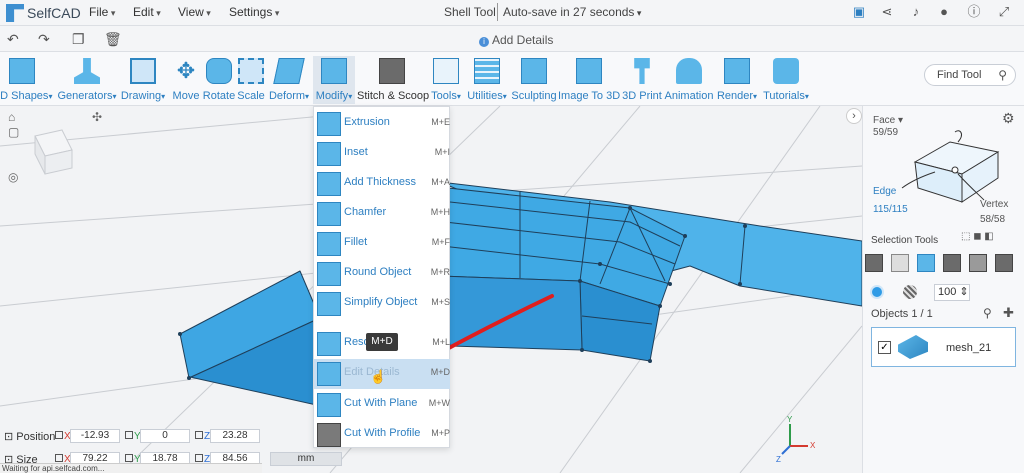 Image resolution: width=1024 pixels, height=473 pixels. I want to click on menu-edit: Edit, so click(147, 12).